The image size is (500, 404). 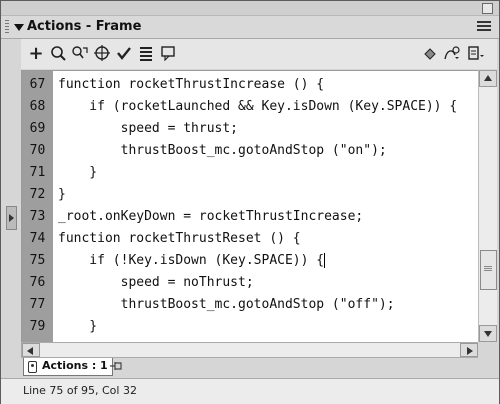 I want to click on code-line: 76 speed = noThrust;, so click(x=250, y=283).